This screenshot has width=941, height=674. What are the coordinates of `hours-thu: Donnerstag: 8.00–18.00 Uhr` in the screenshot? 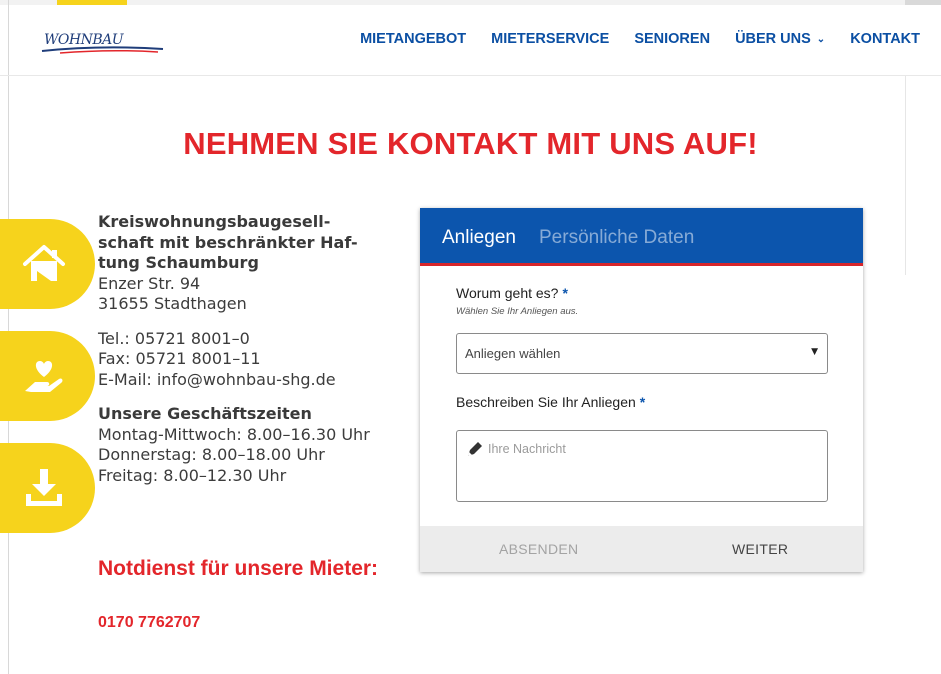 It's located at (211, 454).